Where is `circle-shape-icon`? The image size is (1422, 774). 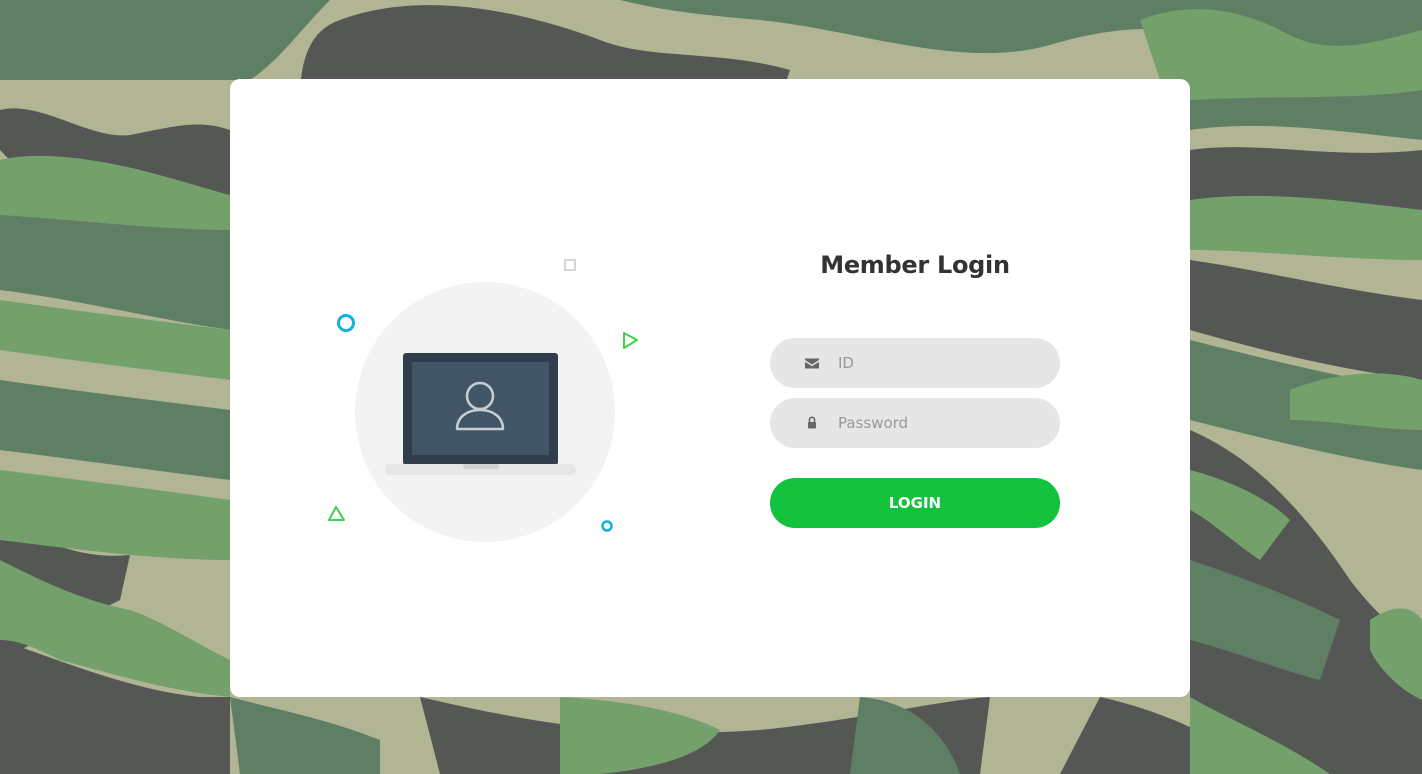 circle-shape-icon is located at coordinates (346, 323).